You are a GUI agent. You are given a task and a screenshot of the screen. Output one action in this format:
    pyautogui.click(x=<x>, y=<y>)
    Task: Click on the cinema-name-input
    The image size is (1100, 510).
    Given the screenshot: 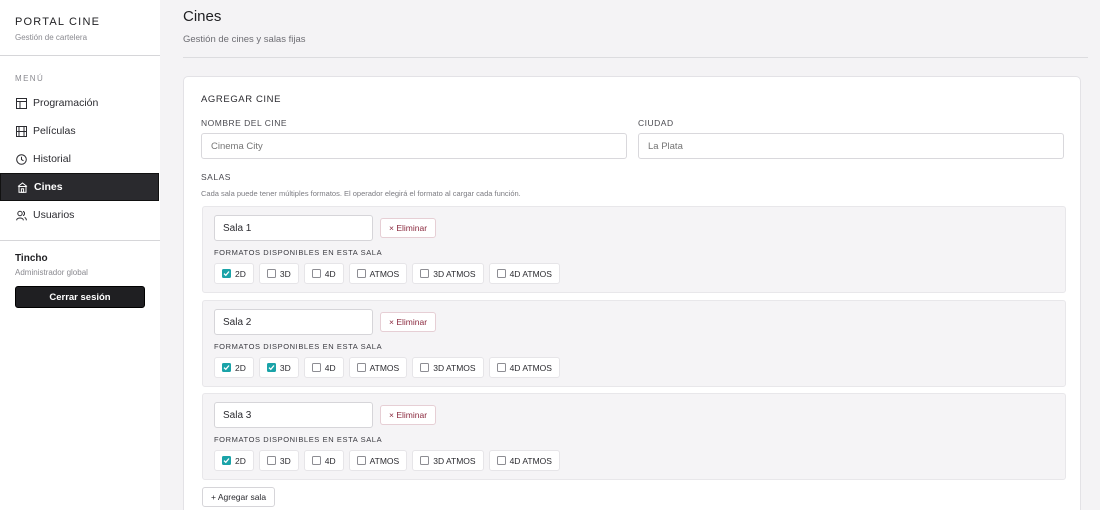 What is the action you would take?
    pyautogui.click(x=414, y=146)
    